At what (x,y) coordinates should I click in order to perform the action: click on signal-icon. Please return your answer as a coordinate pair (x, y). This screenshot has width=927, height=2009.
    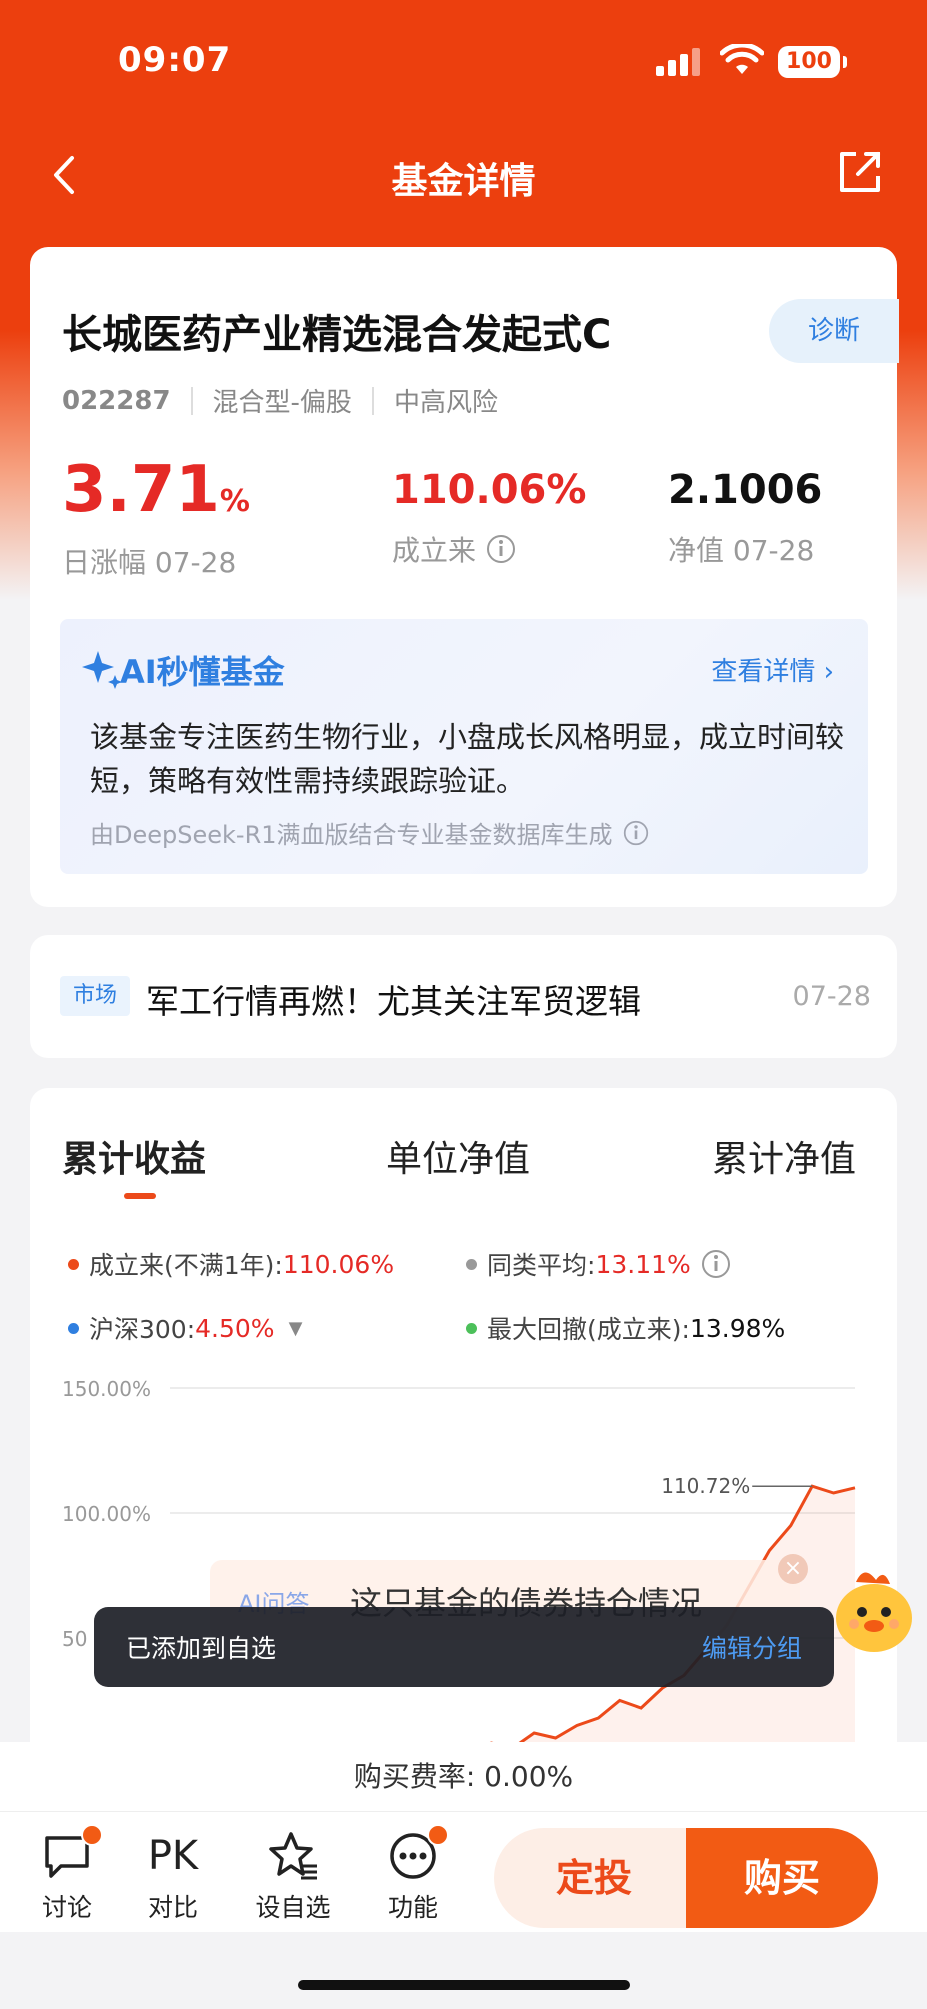
    Looking at the image, I should click on (680, 62).